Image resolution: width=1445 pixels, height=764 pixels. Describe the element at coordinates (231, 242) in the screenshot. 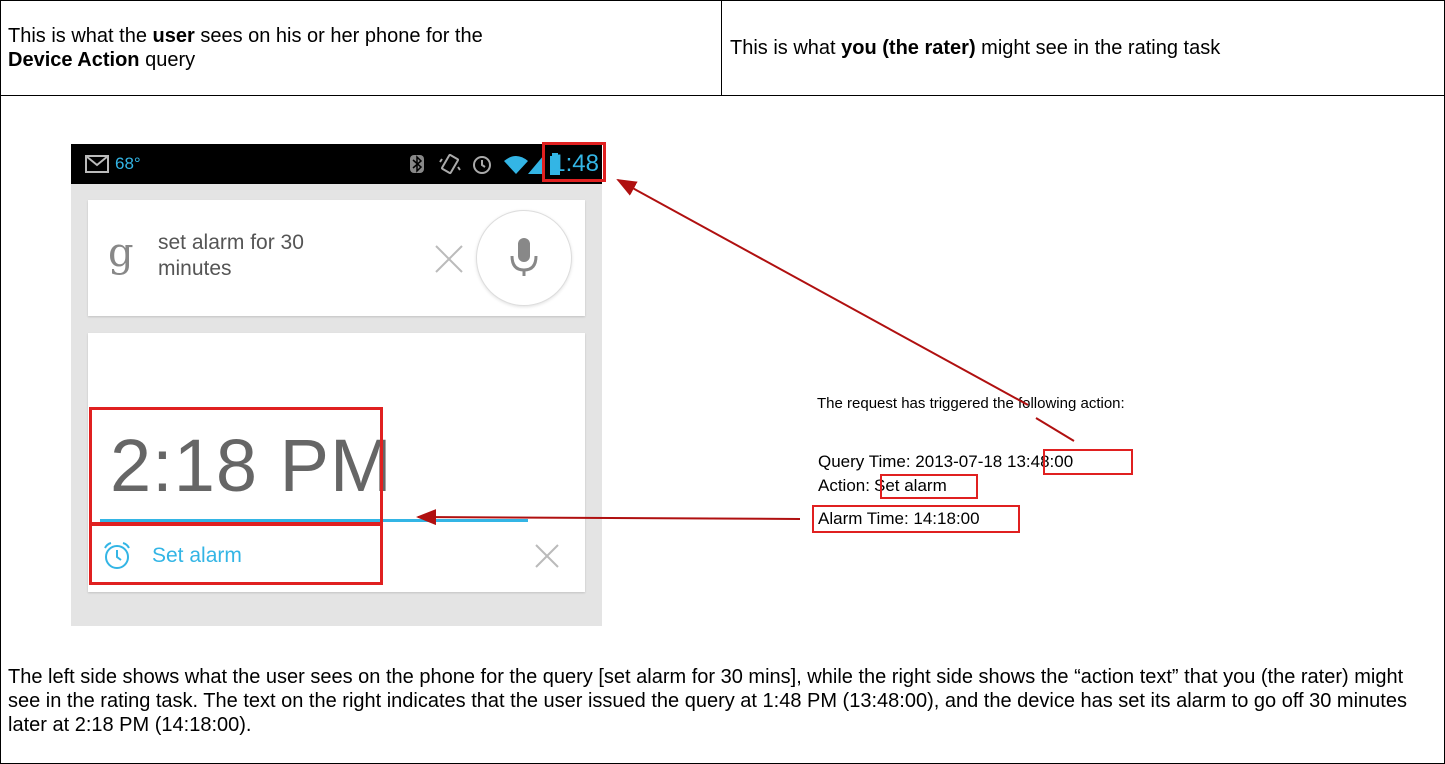

I see `search-query-line1: set alarm for 30` at that location.